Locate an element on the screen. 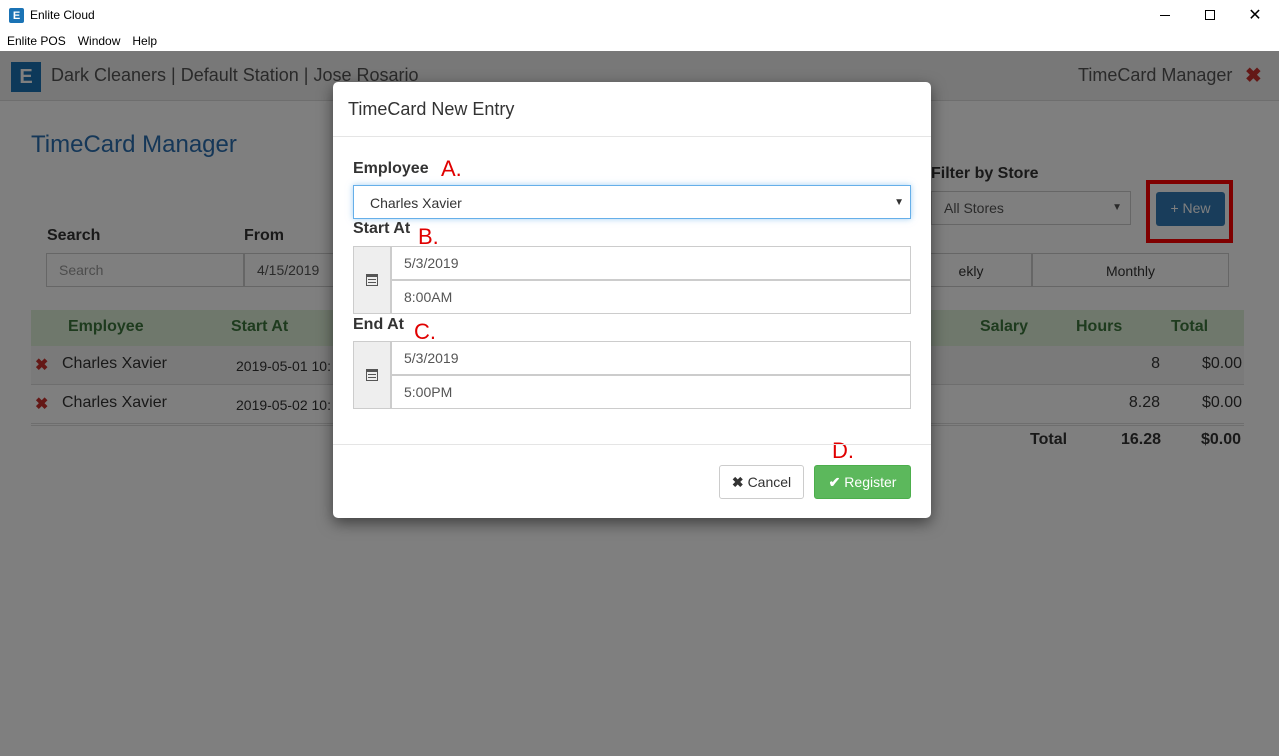 This screenshot has height=756, width=1279. close-button: ✕ is located at coordinates (1255, 15).